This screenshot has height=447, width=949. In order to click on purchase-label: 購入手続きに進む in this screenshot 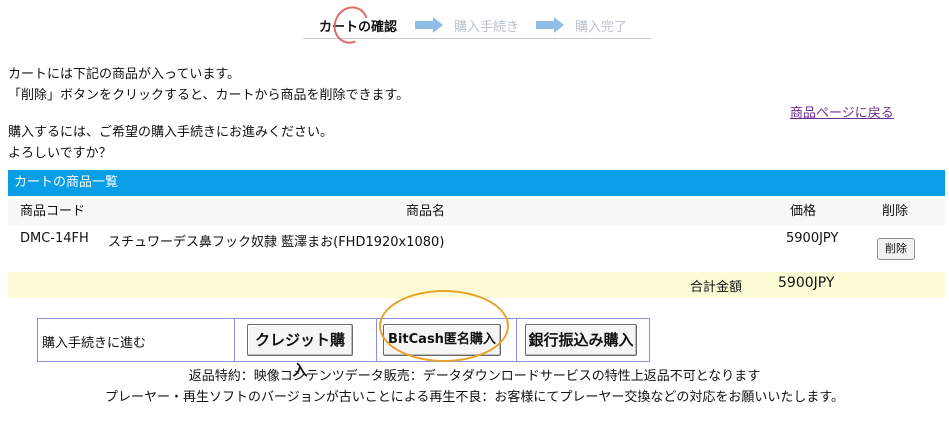, I will do `click(94, 343)`.